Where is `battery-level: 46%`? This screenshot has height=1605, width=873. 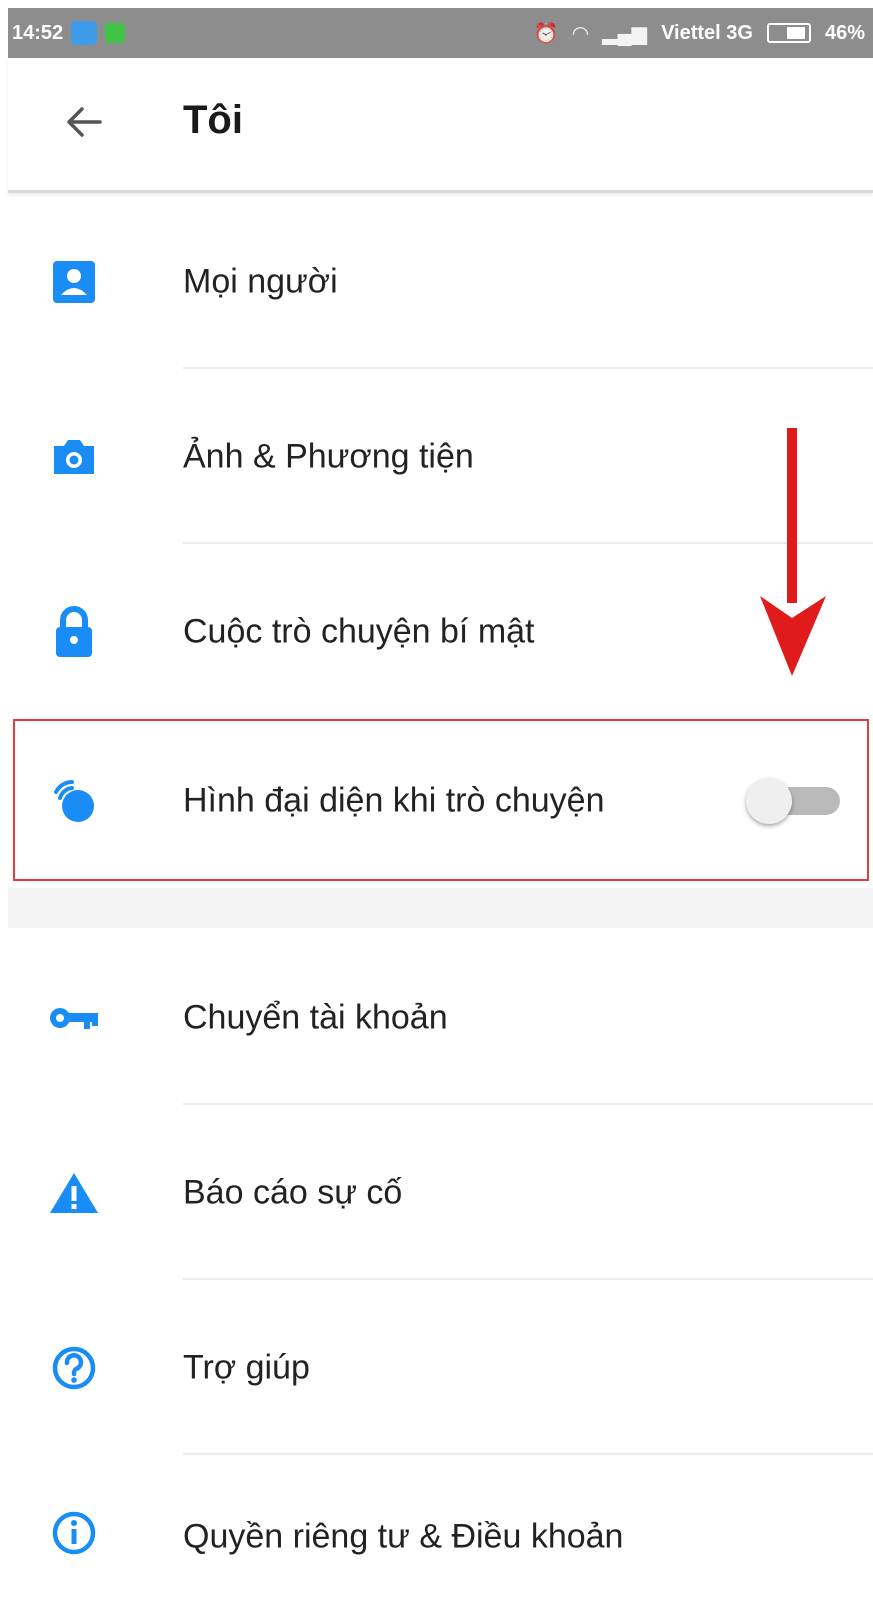
battery-level: 46% is located at coordinates (844, 32).